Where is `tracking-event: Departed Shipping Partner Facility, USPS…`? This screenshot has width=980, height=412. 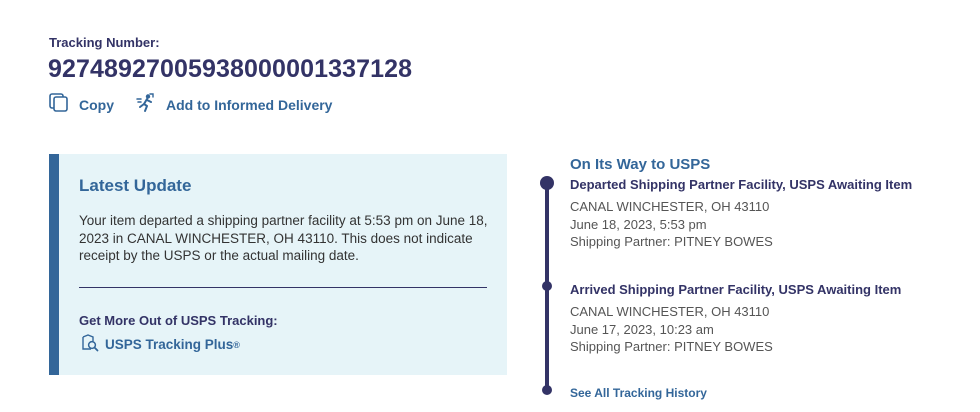
tracking-event: Departed Shipping Partner Facility, USPS… is located at coordinates (741, 214).